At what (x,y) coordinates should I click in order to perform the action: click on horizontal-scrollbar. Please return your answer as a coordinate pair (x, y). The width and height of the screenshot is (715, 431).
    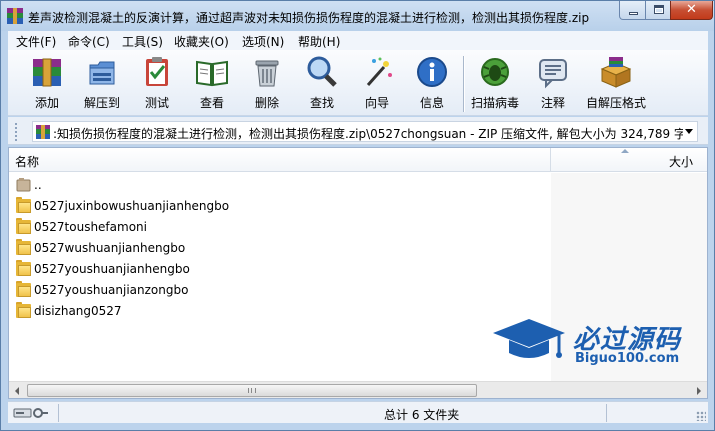
    Looking at the image, I should click on (358, 389).